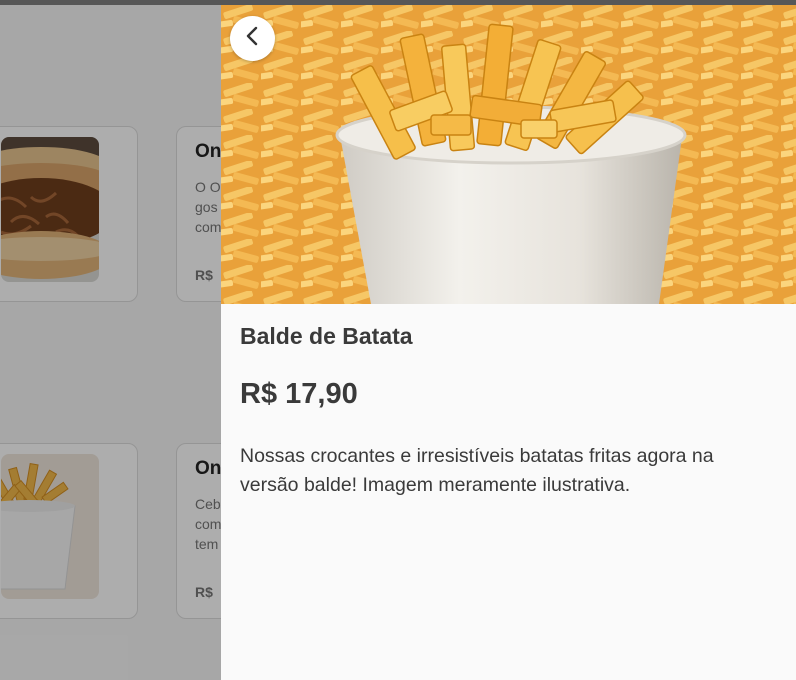 Image resolution: width=796 pixels, height=680 pixels. I want to click on product-title: Balde de Batata, so click(326, 336).